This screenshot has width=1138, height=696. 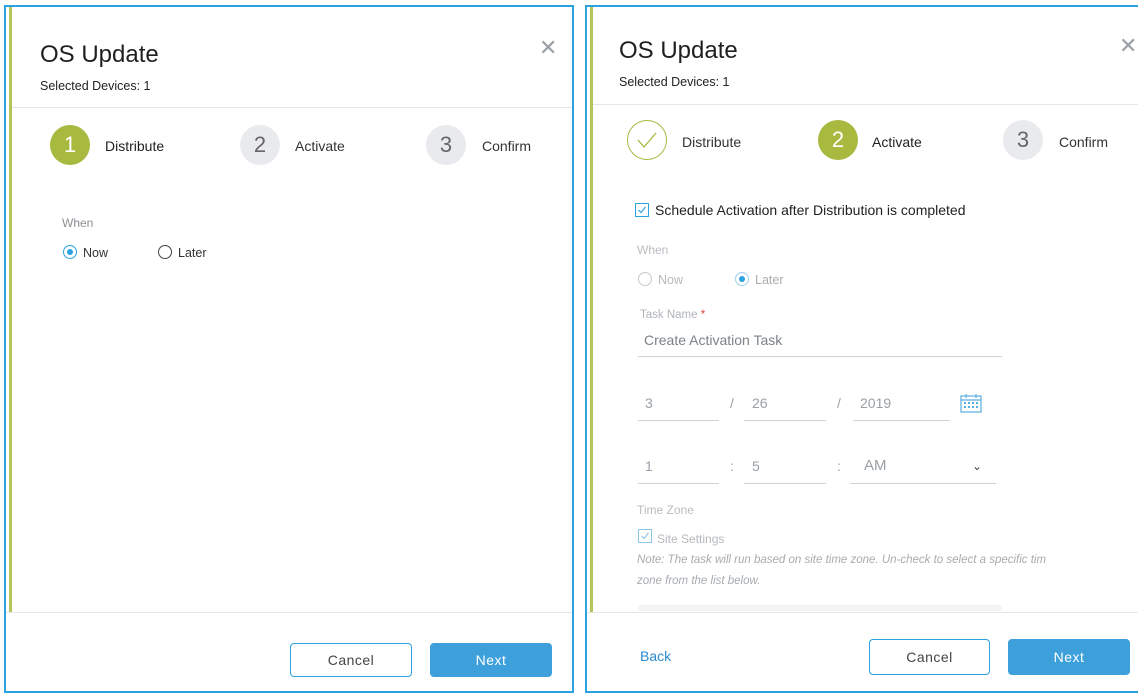 What do you see at coordinates (901, 420) in the screenshot?
I see `date-year-underline` at bounding box center [901, 420].